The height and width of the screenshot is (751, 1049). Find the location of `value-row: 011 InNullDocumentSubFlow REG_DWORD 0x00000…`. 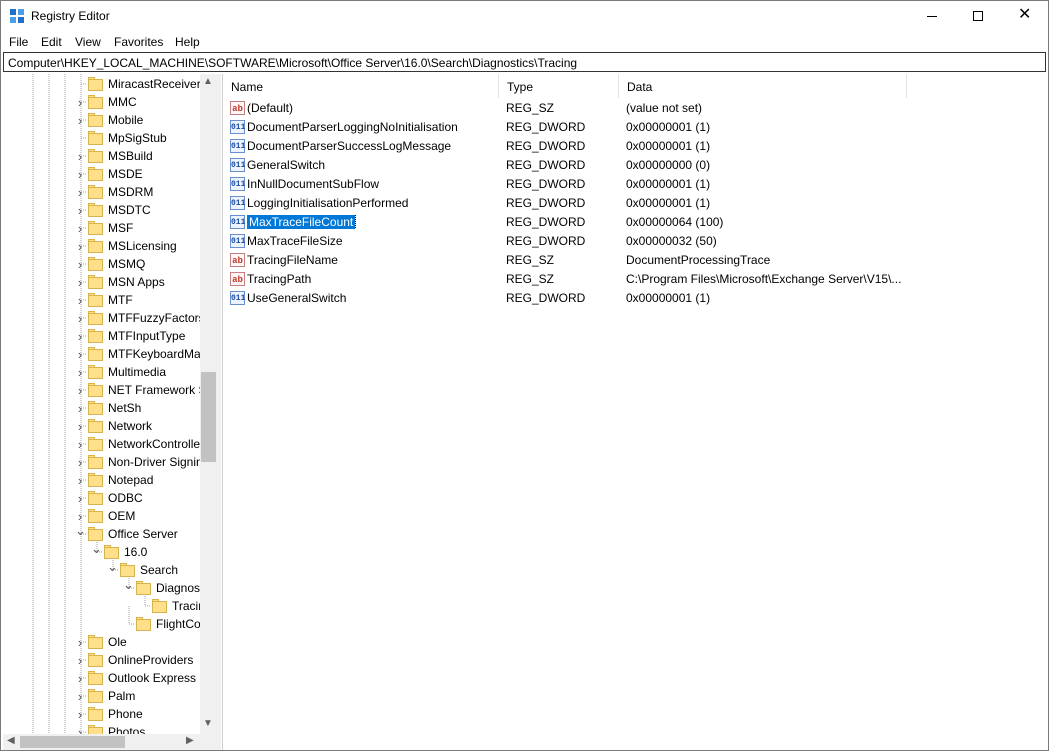

value-row: 011 InNullDocumentSubFlow REG_DWORD 0x00000… is located at coordinates (636, 184).